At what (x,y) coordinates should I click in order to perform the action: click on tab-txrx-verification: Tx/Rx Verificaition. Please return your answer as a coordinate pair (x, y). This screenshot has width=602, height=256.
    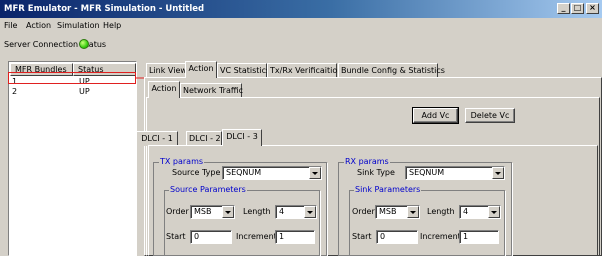
    Looking at the image, I should click on (304, 70).